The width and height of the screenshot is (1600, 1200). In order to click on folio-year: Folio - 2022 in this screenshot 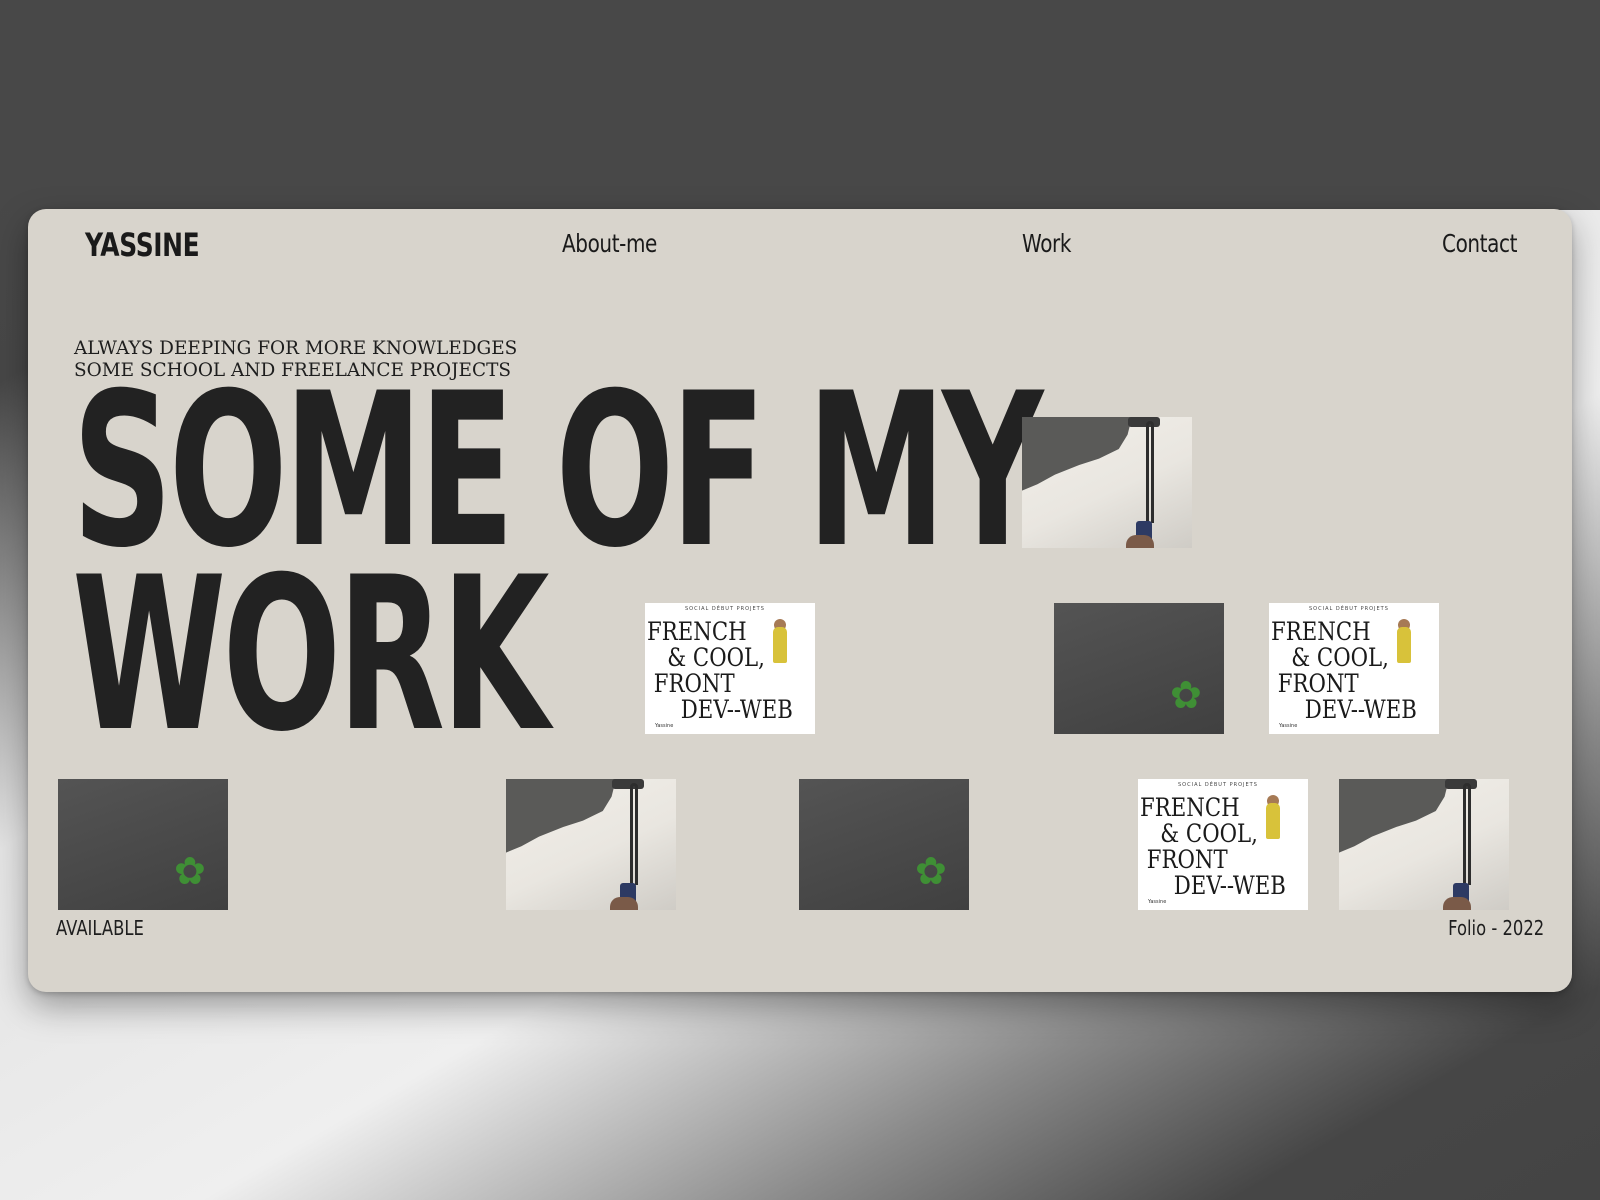, I will do `click(1495, 928)`.